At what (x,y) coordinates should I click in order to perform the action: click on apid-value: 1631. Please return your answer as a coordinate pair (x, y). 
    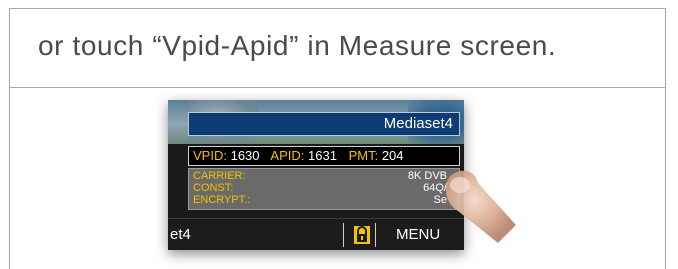
    Looking at the image, I should click on (322, 155).